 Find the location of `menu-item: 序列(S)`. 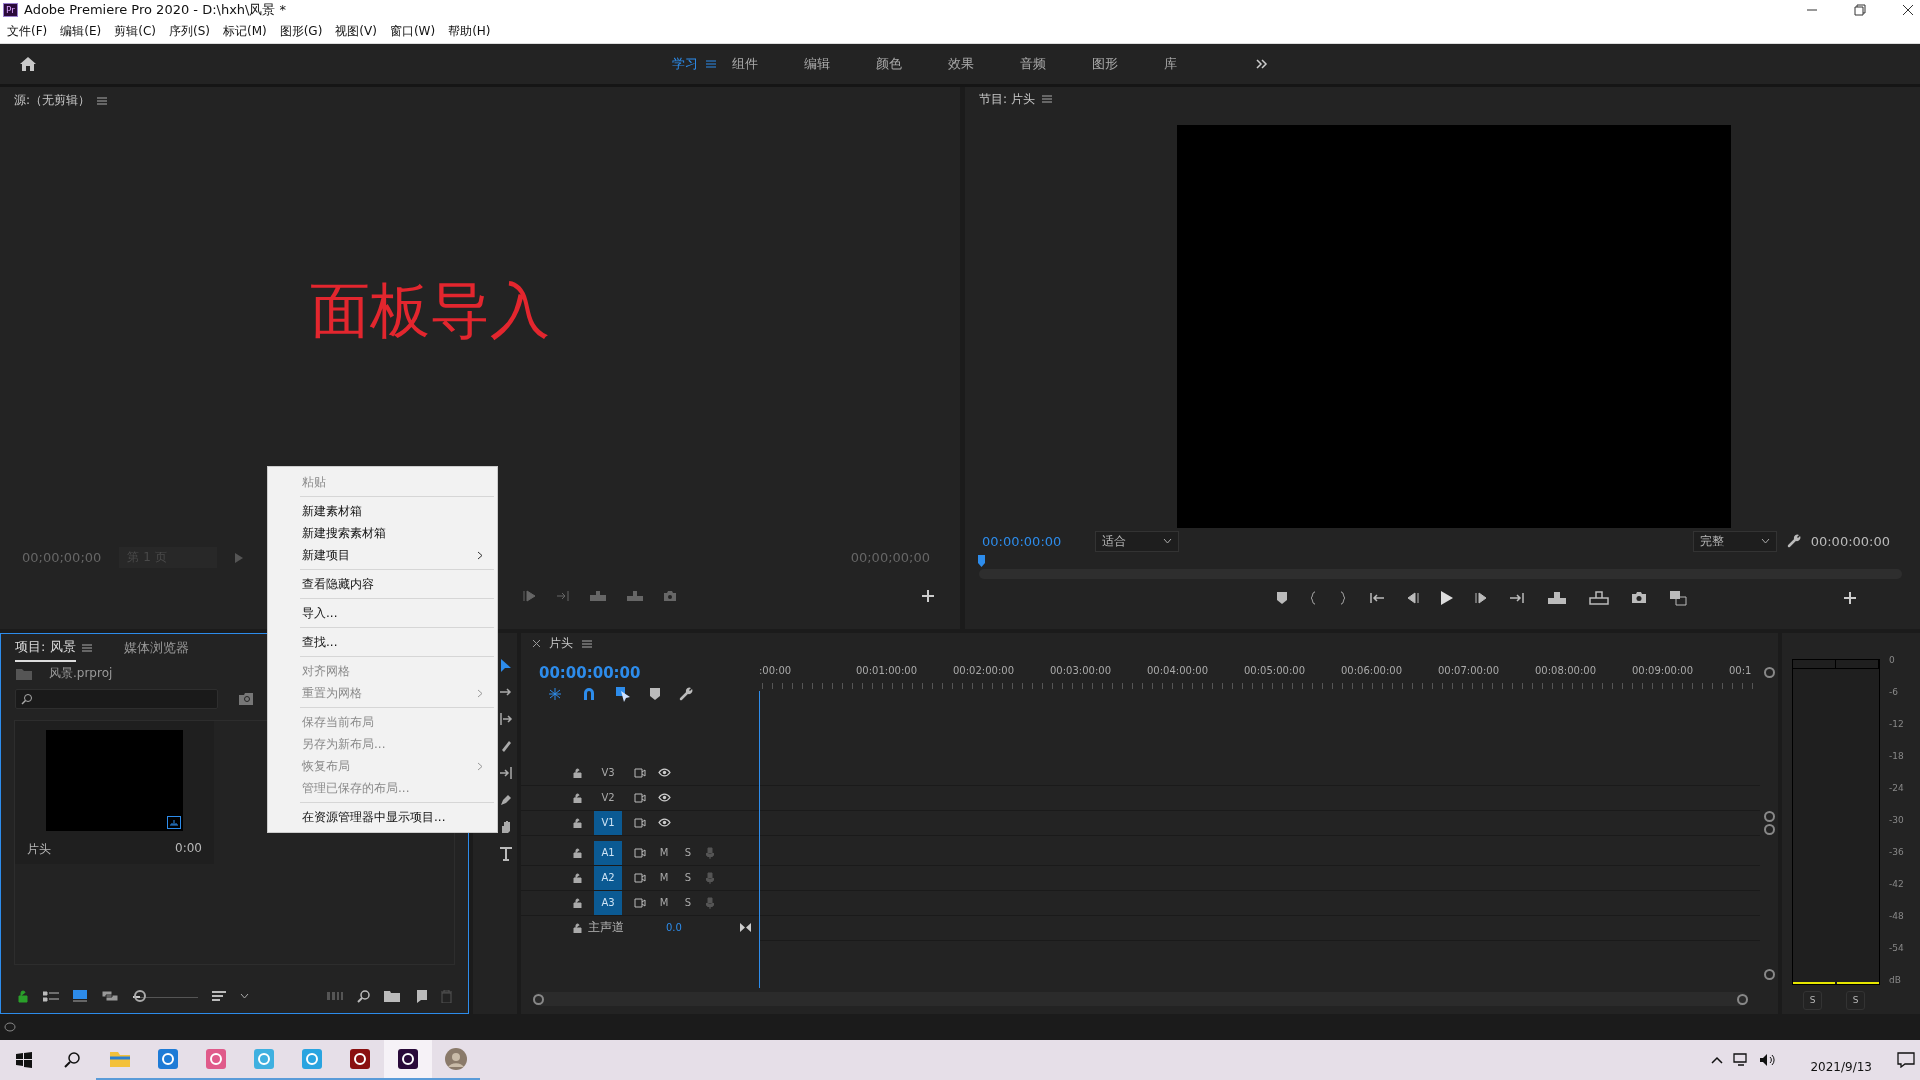

menu-item: 序列(S) is located at coordinates (189, 32).